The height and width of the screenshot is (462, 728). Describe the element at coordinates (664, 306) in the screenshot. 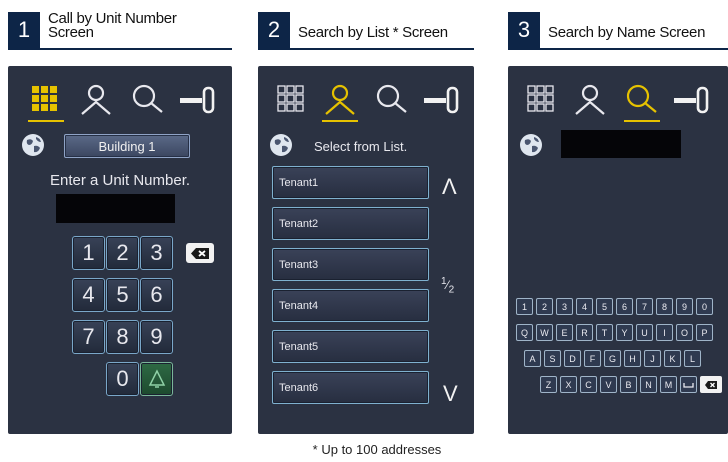

I see `kb-key: 8` at that location.